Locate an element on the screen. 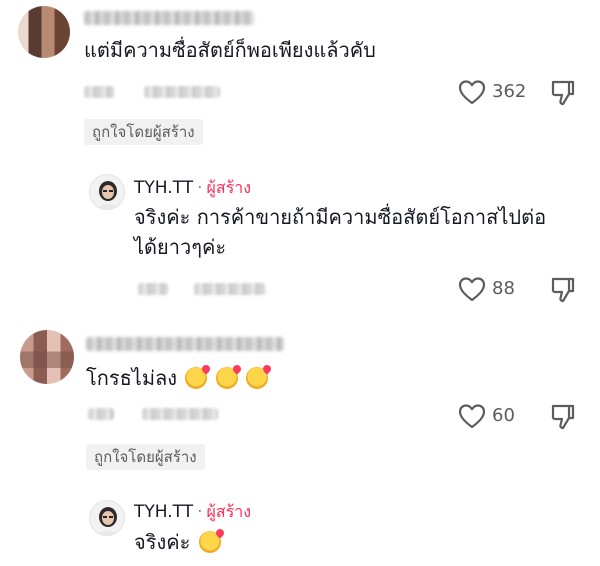 The image size is (600, 566). comment-text: โกรธไม่ลง is located at coordinates (177, 378).